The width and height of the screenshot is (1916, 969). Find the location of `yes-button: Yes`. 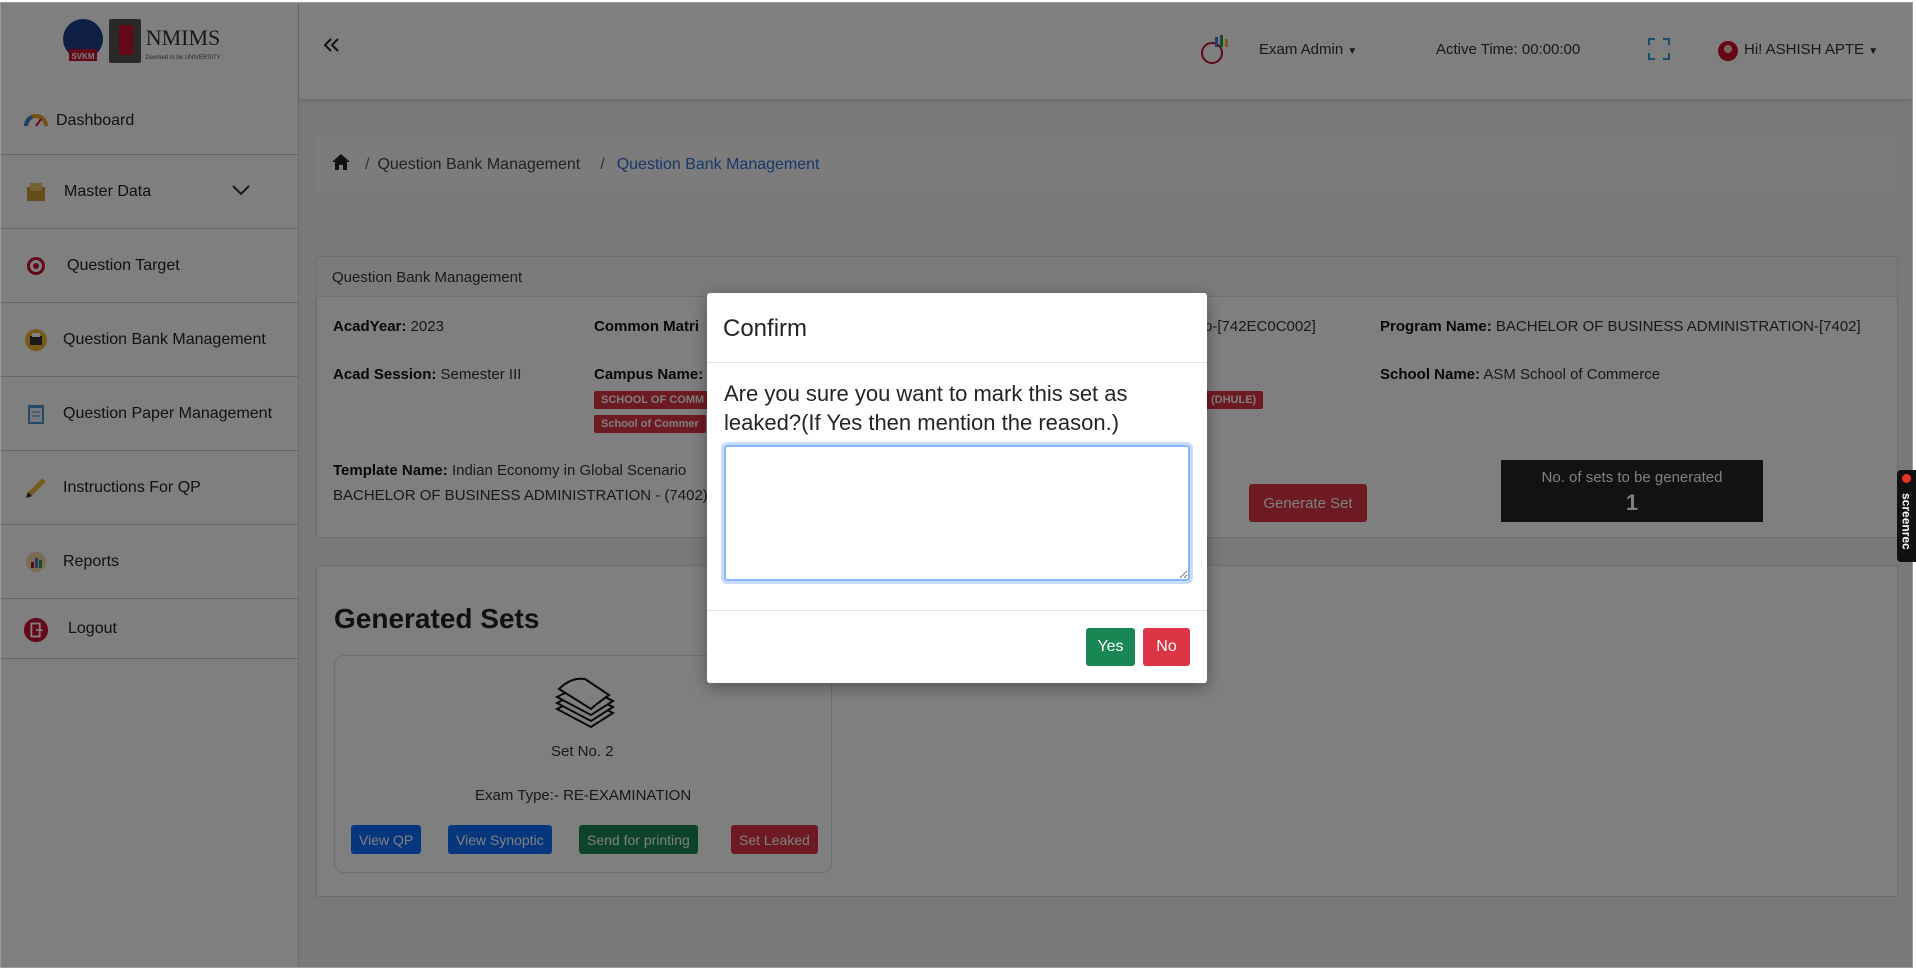

yes-button: Yes is located at coordinates (1110, 647).